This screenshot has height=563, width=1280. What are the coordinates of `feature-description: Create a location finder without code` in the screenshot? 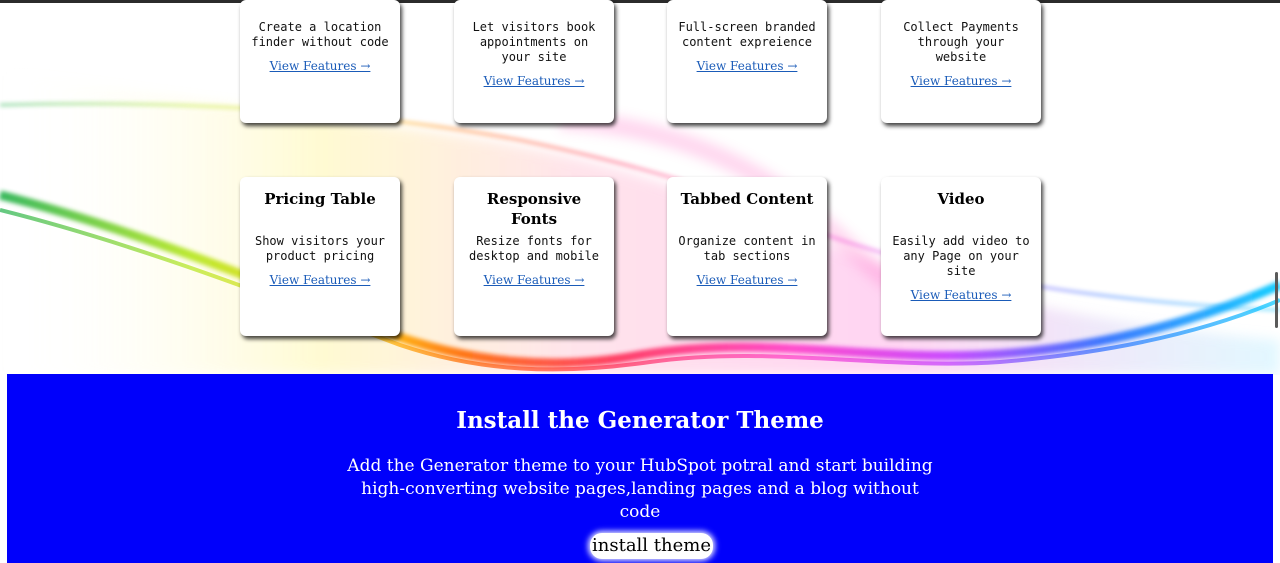 It's located at (320, 34).